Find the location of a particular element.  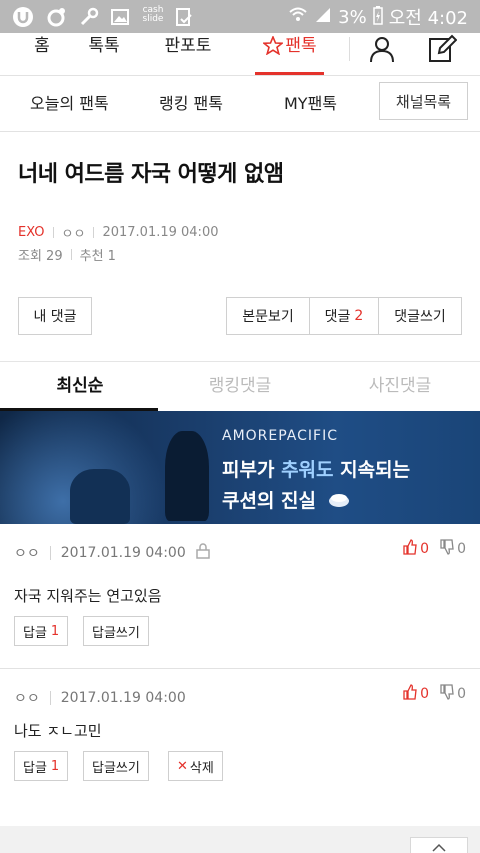

battery-icon is located at coordinates (377, 17).